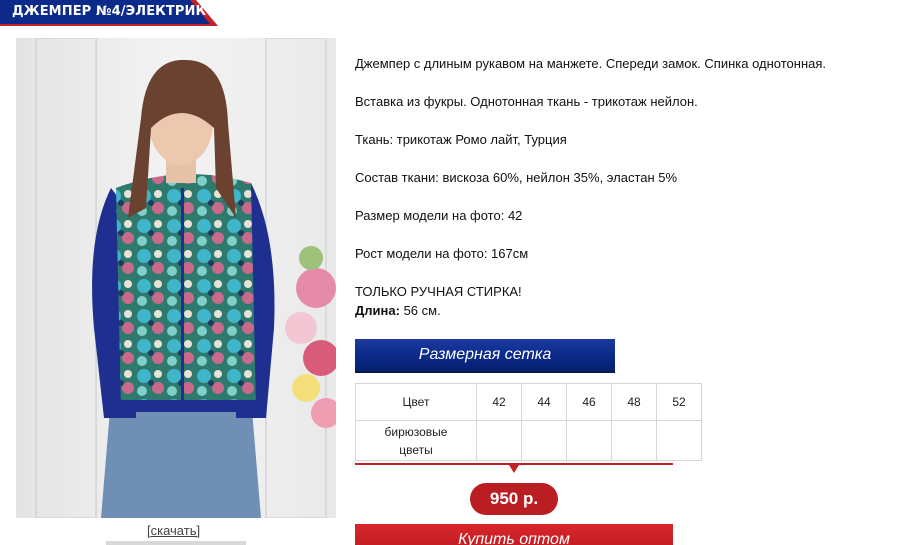  I want to click on color-name-line-2: цветы, so click(416, 449).